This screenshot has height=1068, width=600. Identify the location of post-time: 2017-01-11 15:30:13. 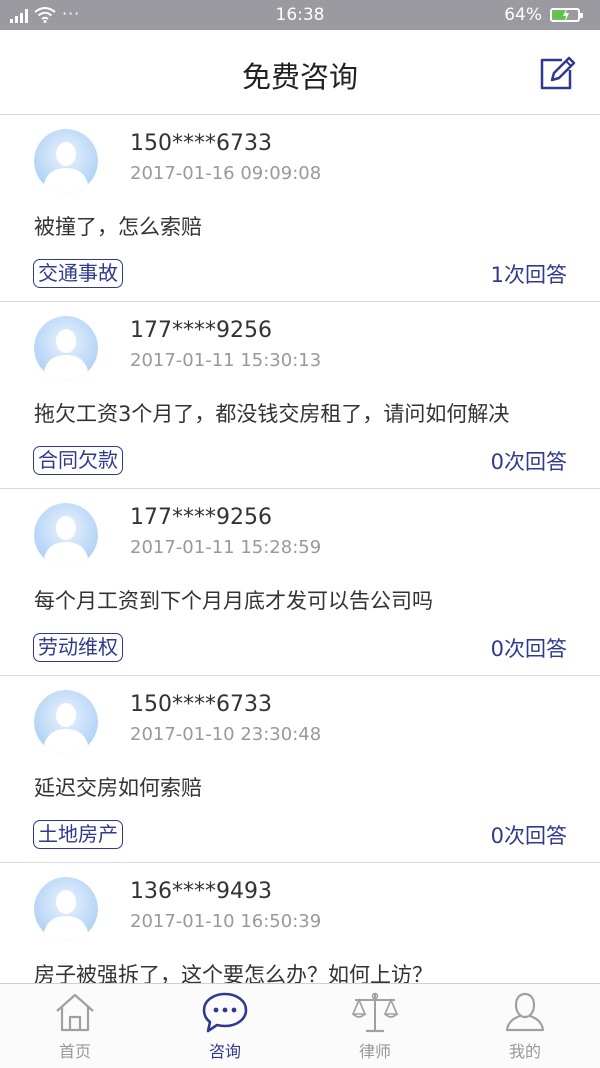
(226, 360).